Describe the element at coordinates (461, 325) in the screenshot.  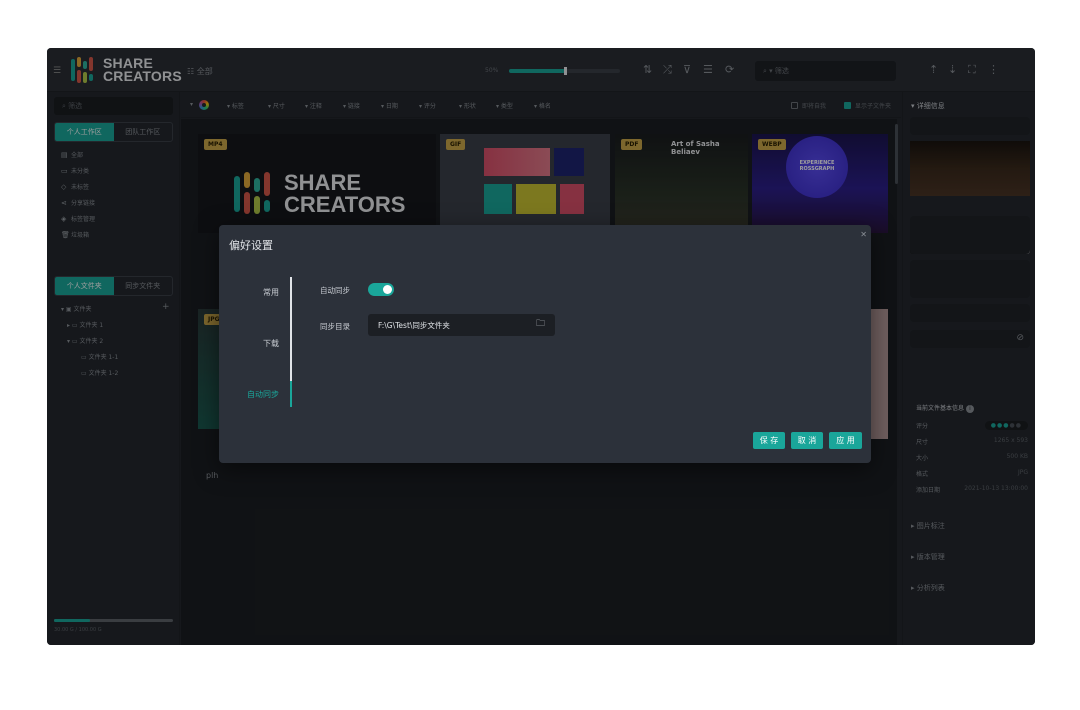
I see `sync-dir-input: F:\G\Test\同步文件夹 🗀` at that location.